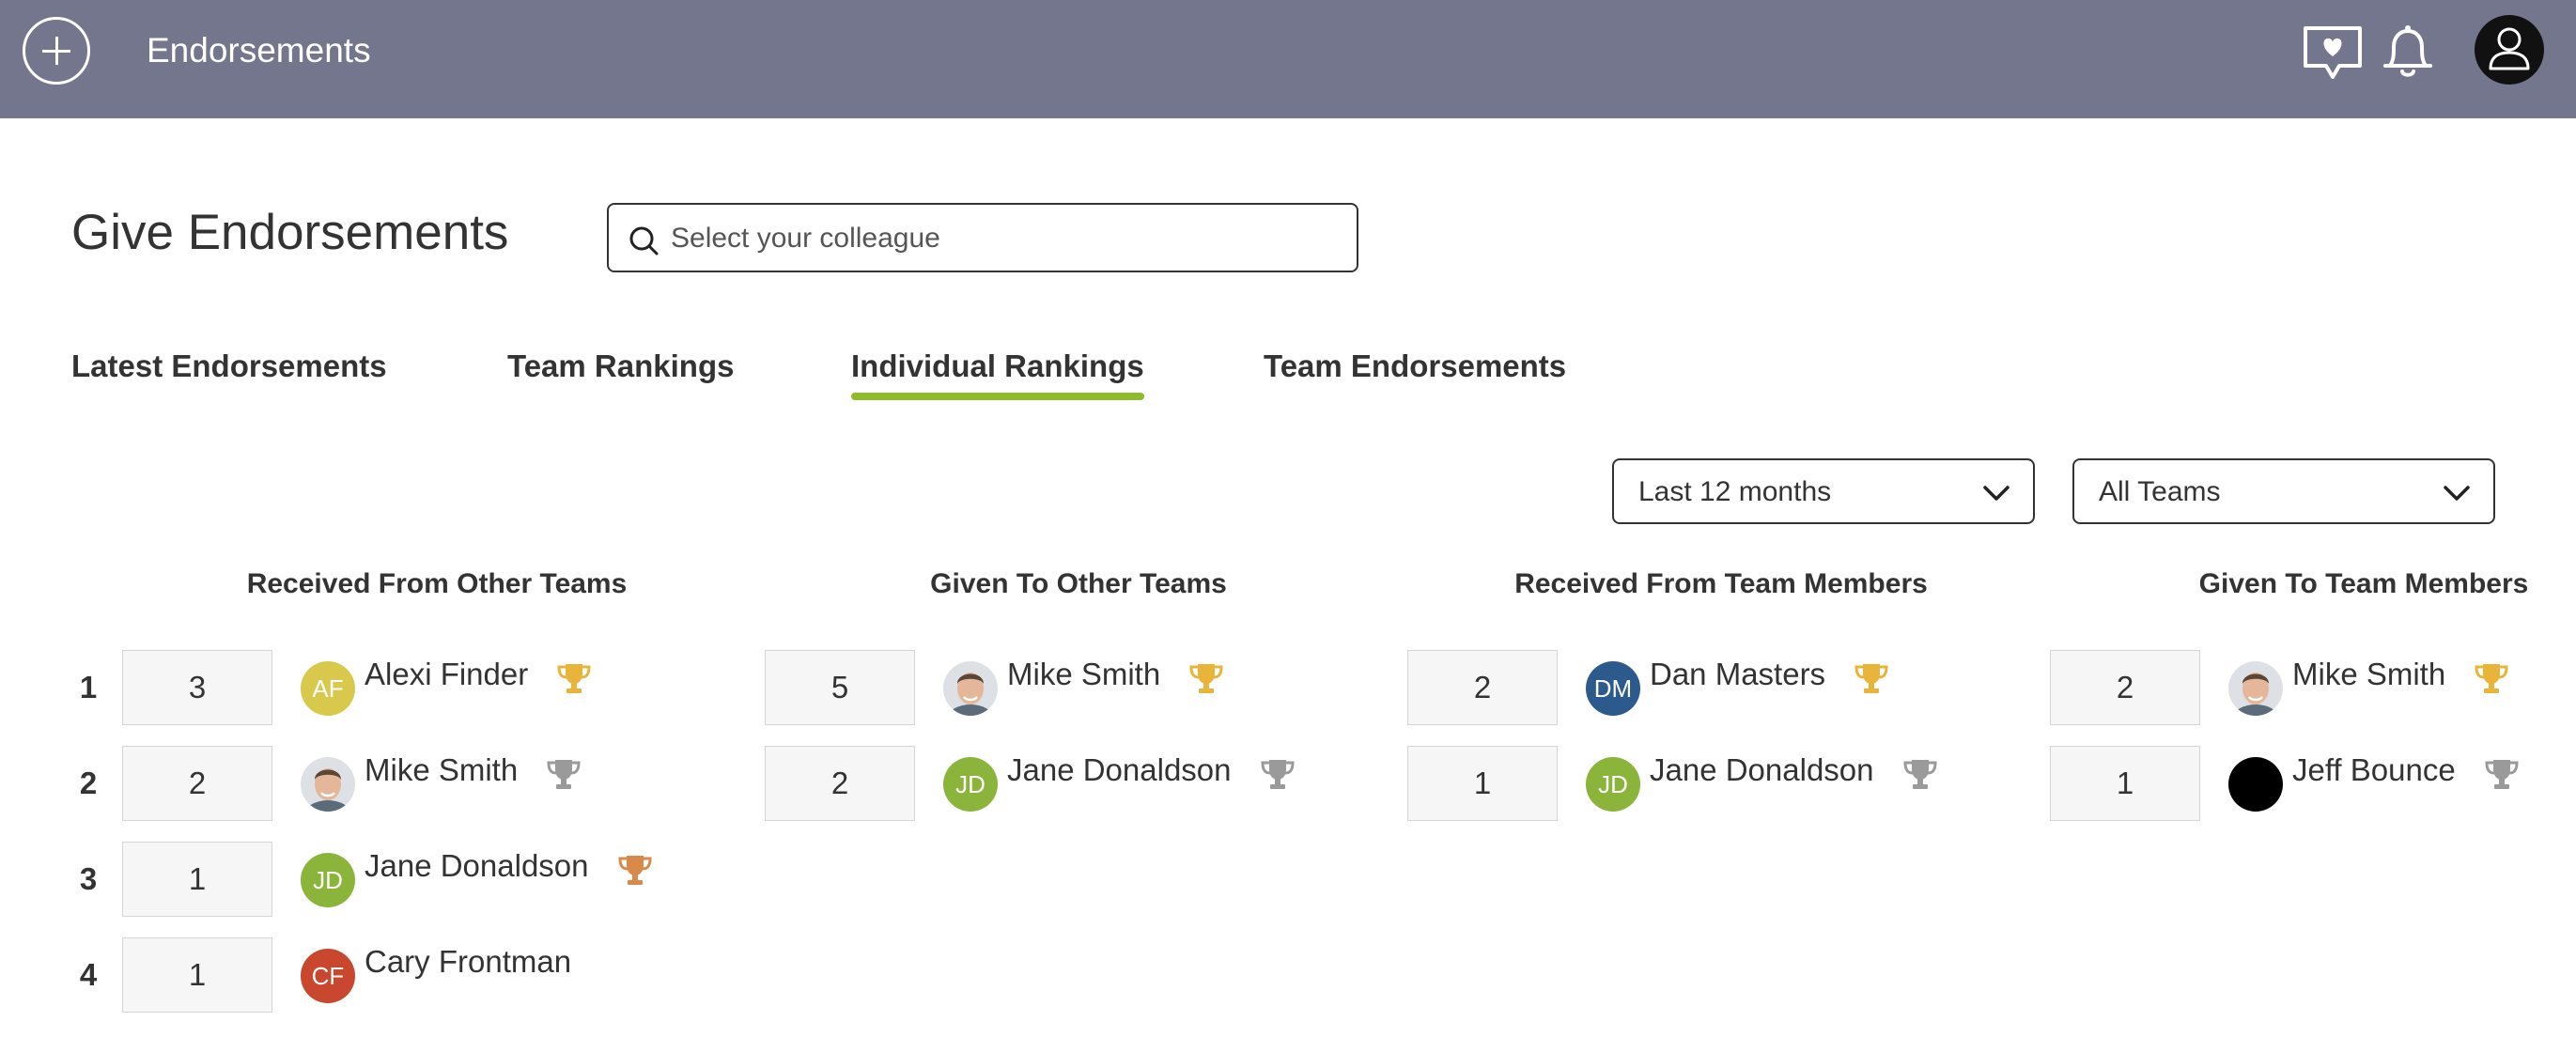 The image size is (2576, 1037). What do you see at coordinates (1737, 675) in the screenshot?
I see `person-name: Dan Masters` at bounding box center [1737, 675].